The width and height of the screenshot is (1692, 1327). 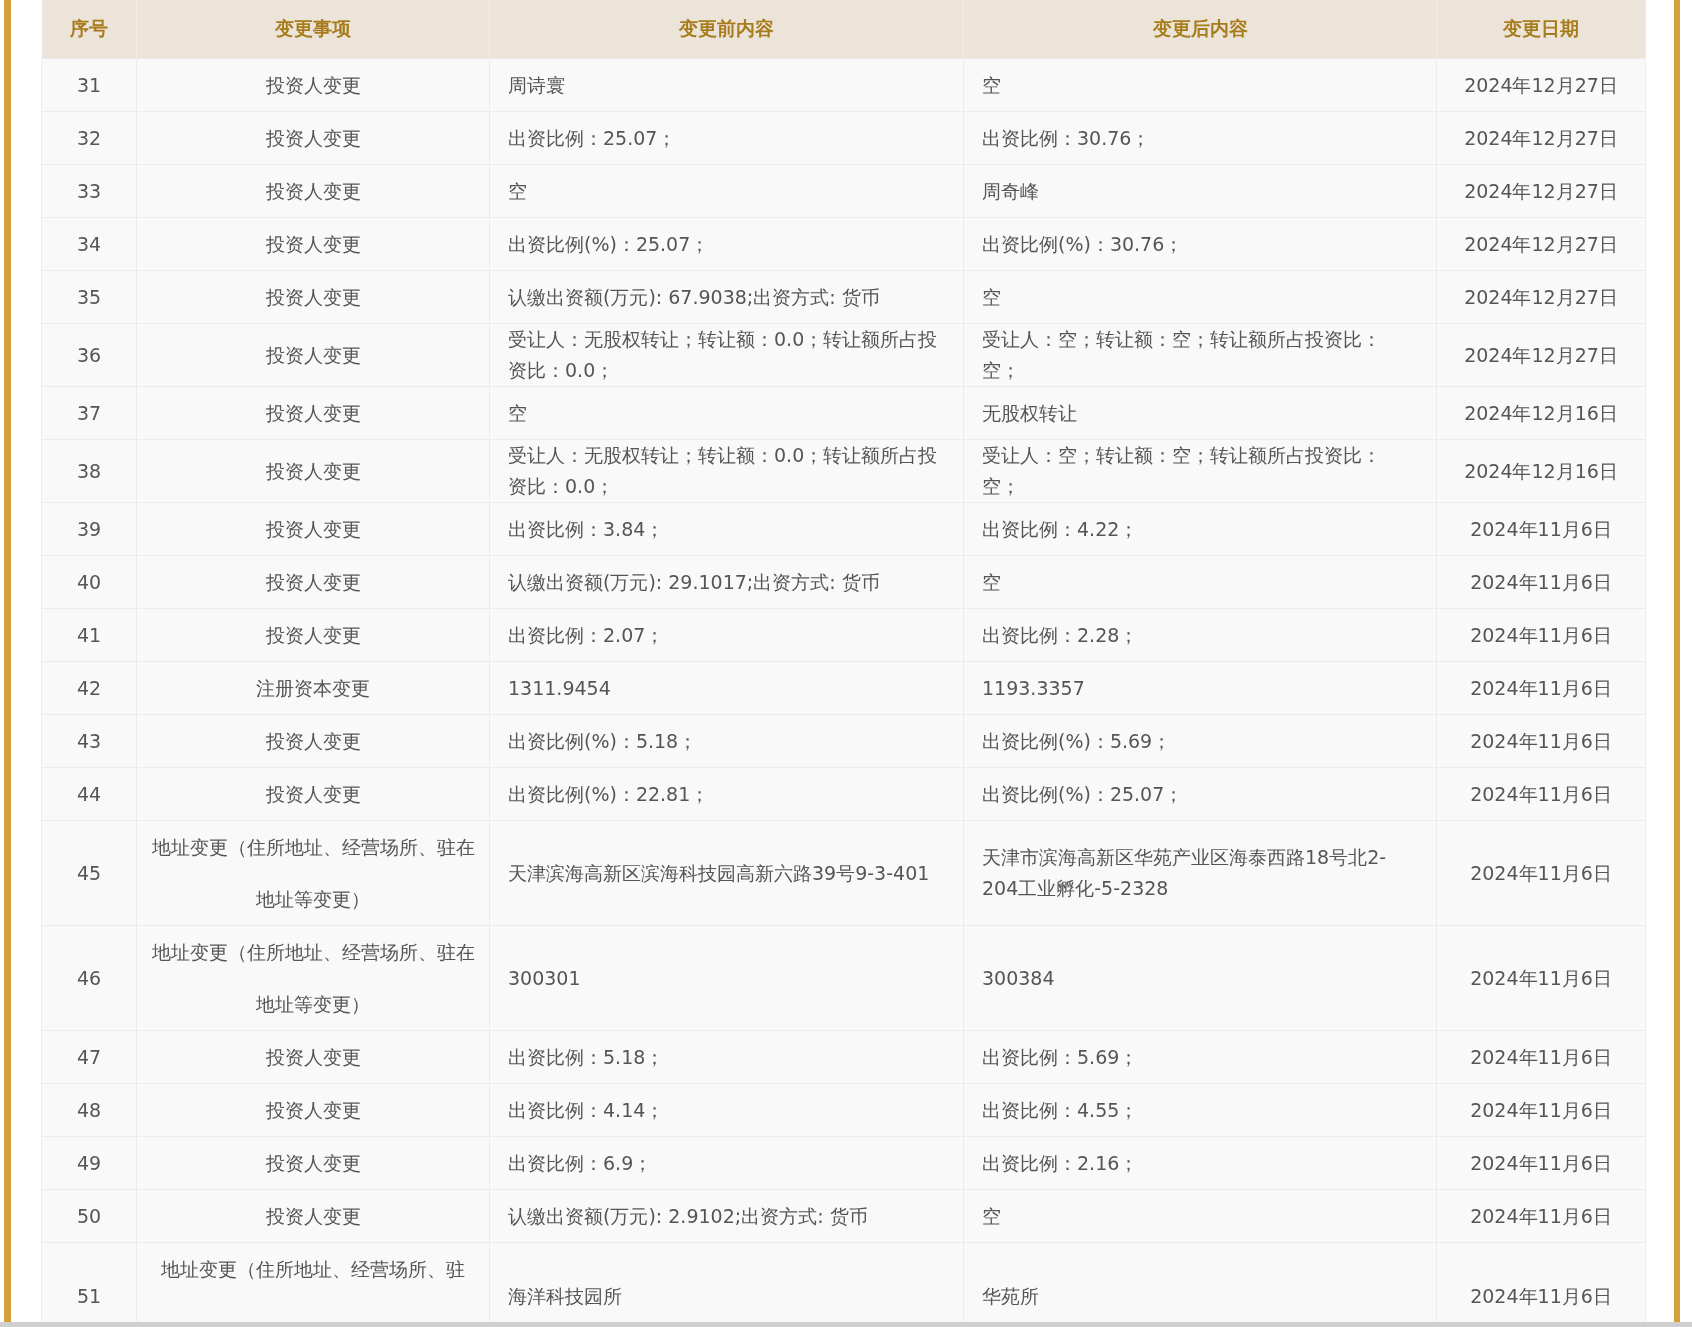 What do you see at coordinates (89, 1282) in the screenshot?
I see `table-cell: 51` at bounding box center [89, 1282].